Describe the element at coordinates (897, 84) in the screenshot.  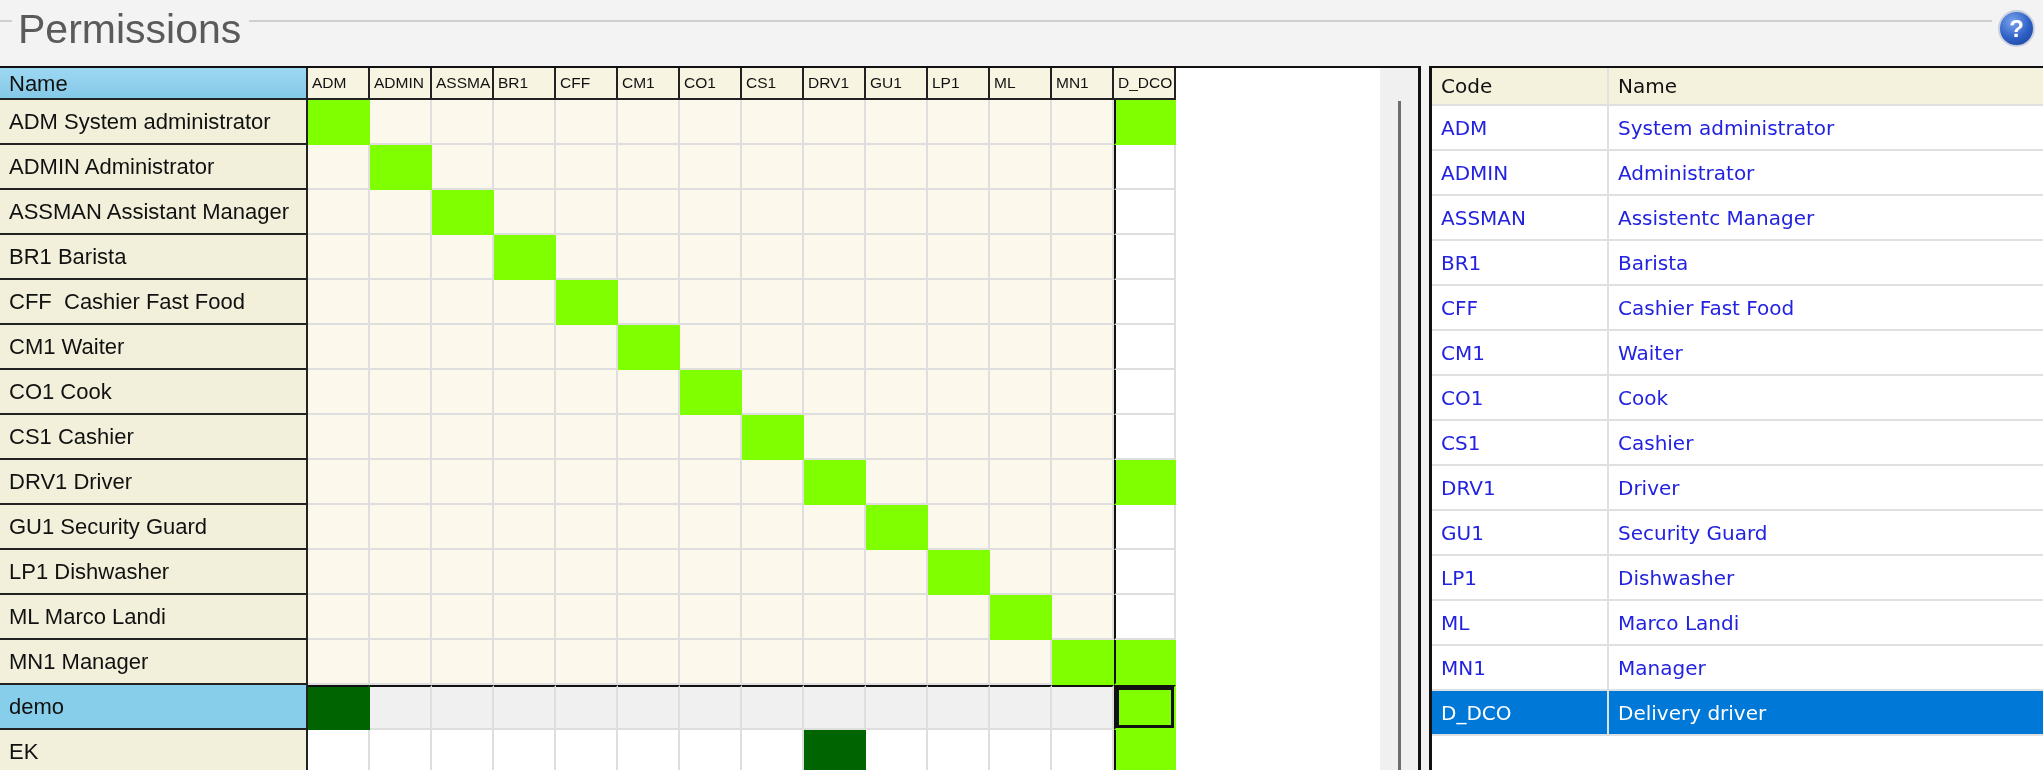
I see `role-column-header: GU1` at that location.